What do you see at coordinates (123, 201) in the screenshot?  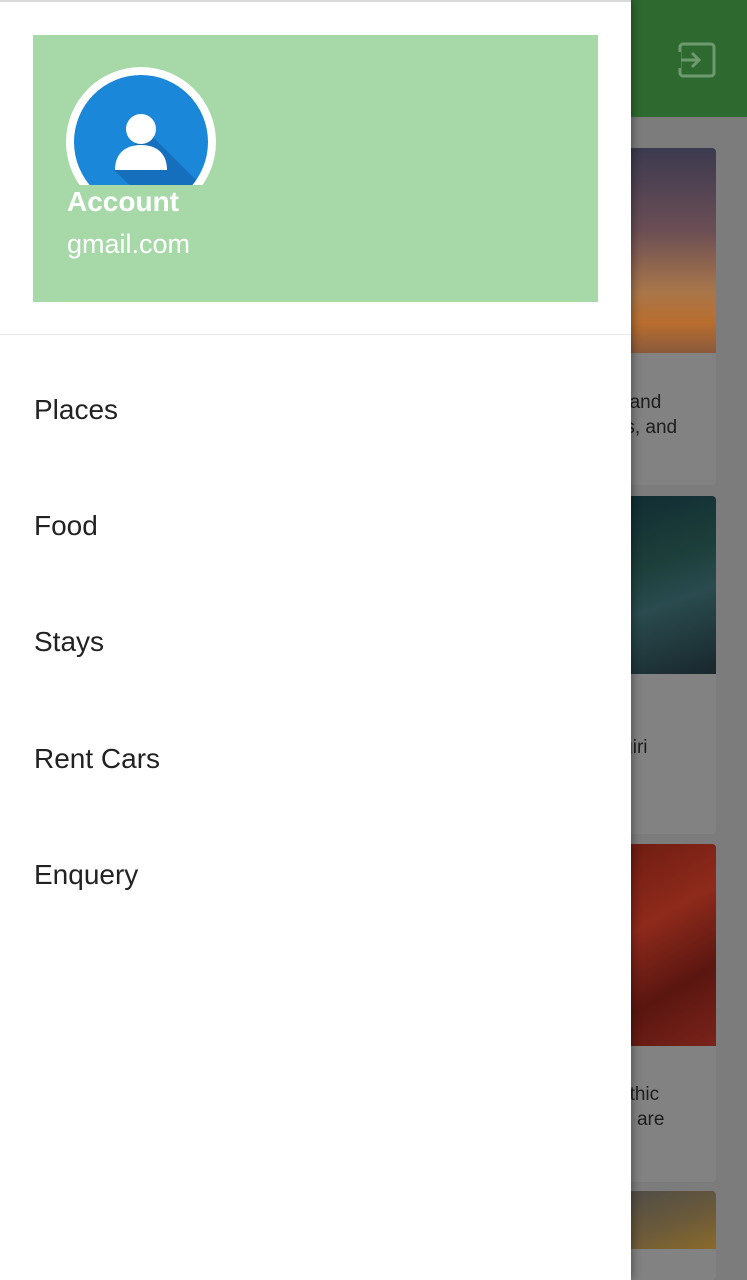 I see `account-name: Account` at bounding box center [123, 201].